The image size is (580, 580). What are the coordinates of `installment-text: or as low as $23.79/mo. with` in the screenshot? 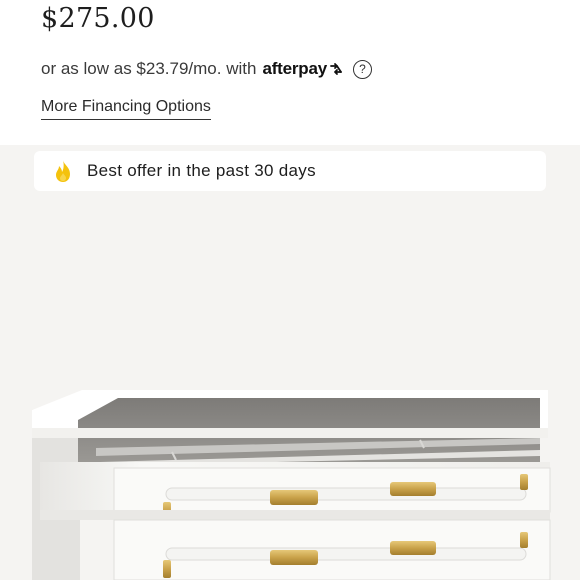 It's located at (149, 68).